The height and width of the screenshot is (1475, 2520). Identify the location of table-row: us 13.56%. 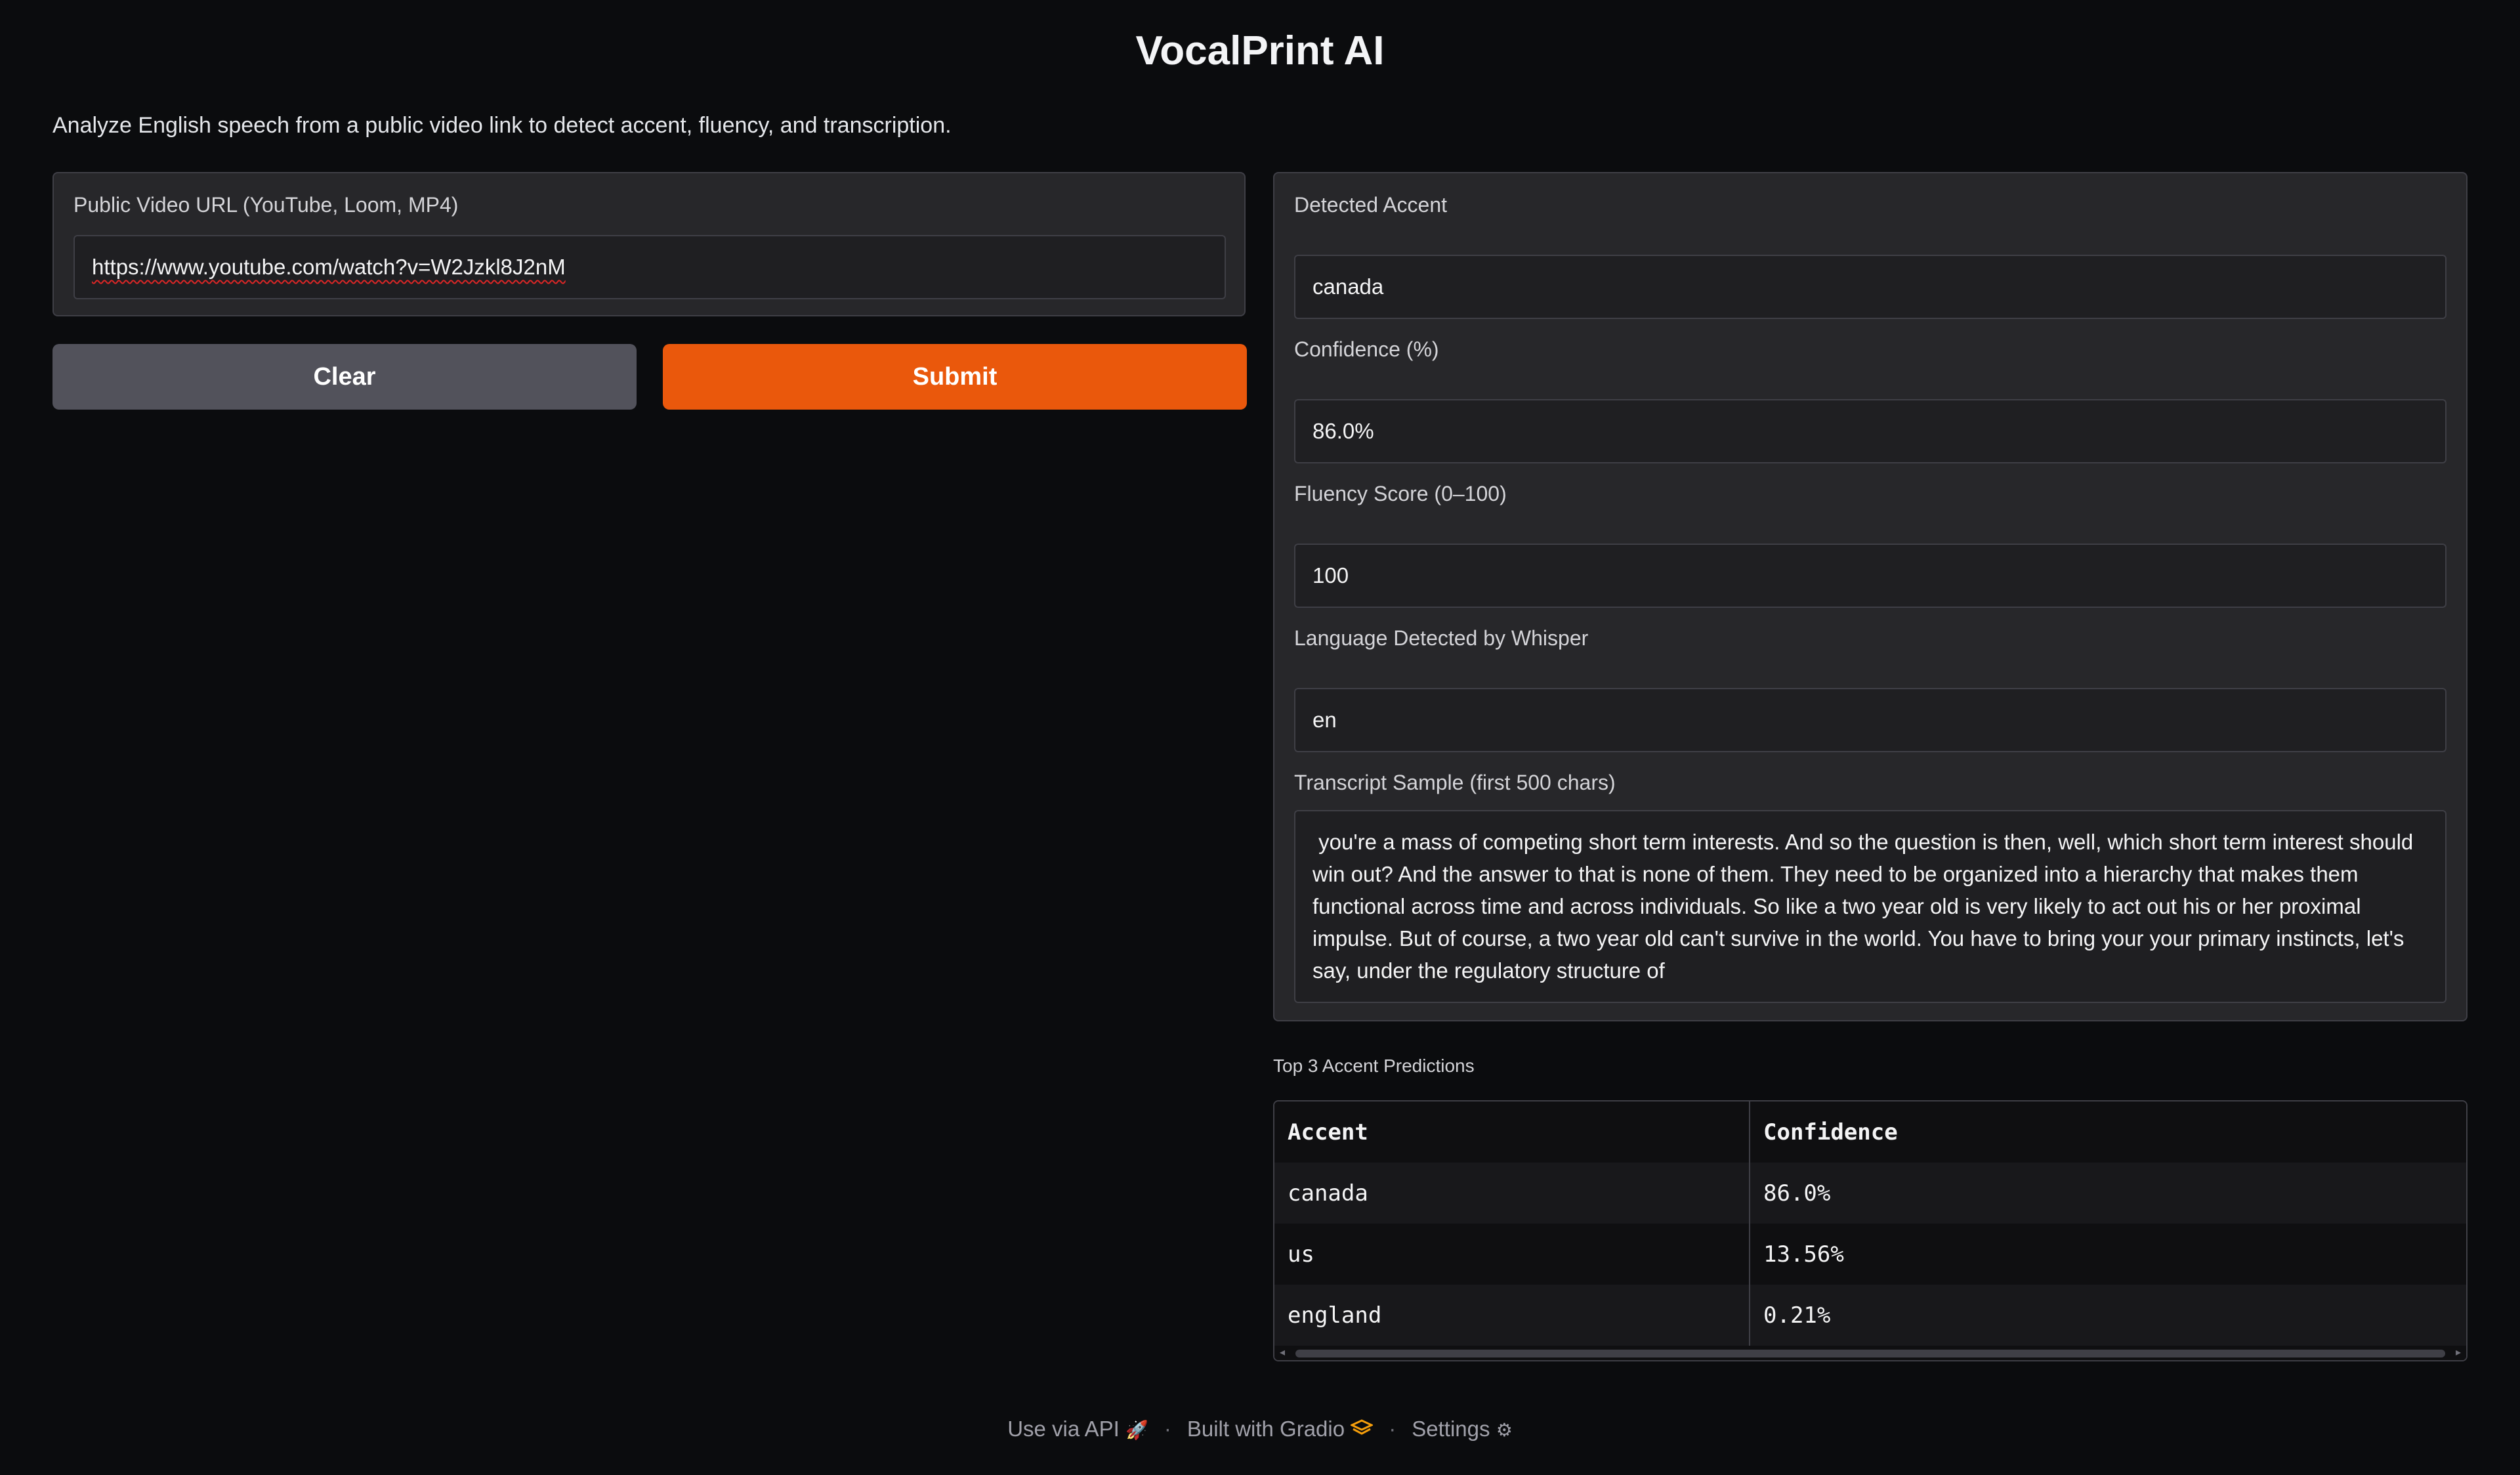
(1870, 1254).